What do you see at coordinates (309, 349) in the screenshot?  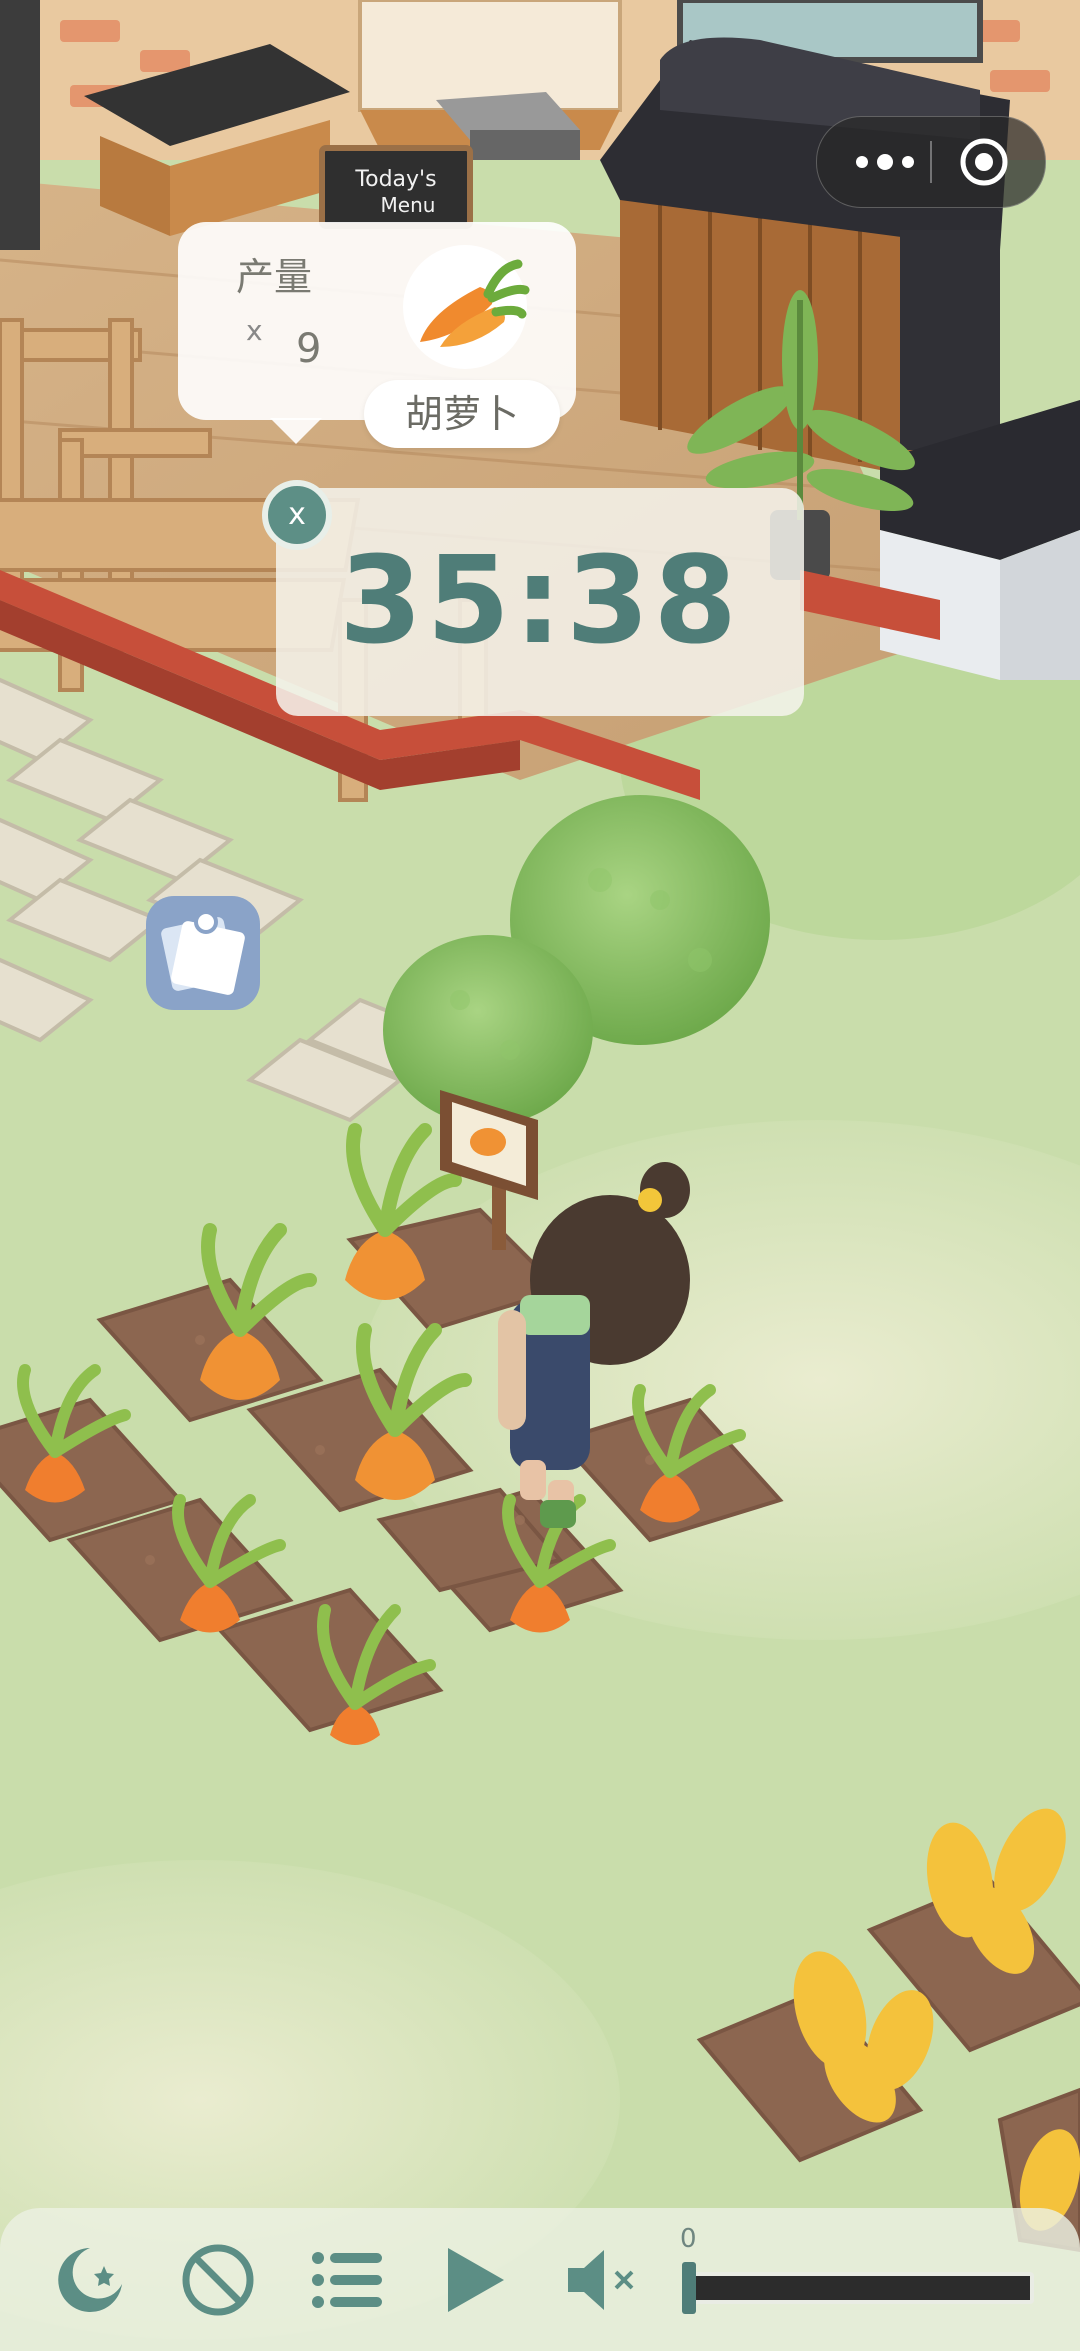 I see `yield-count: 9` at bounding box center [309, 349].